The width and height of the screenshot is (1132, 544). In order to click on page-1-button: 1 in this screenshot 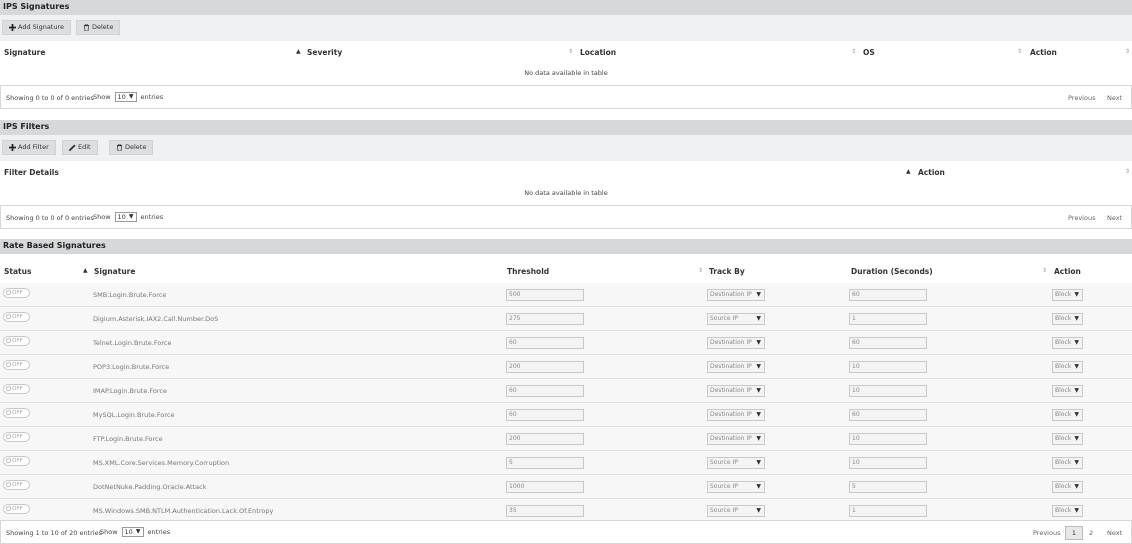, I will do `click(1074, 533)`.